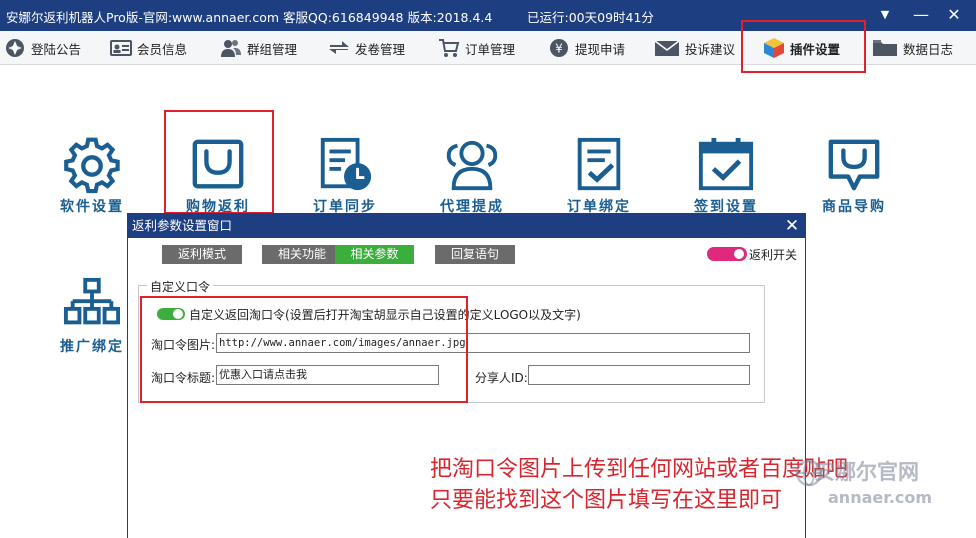  I want to click on menu-item-coupon-manage: 发卷管理, so click(366, 48).